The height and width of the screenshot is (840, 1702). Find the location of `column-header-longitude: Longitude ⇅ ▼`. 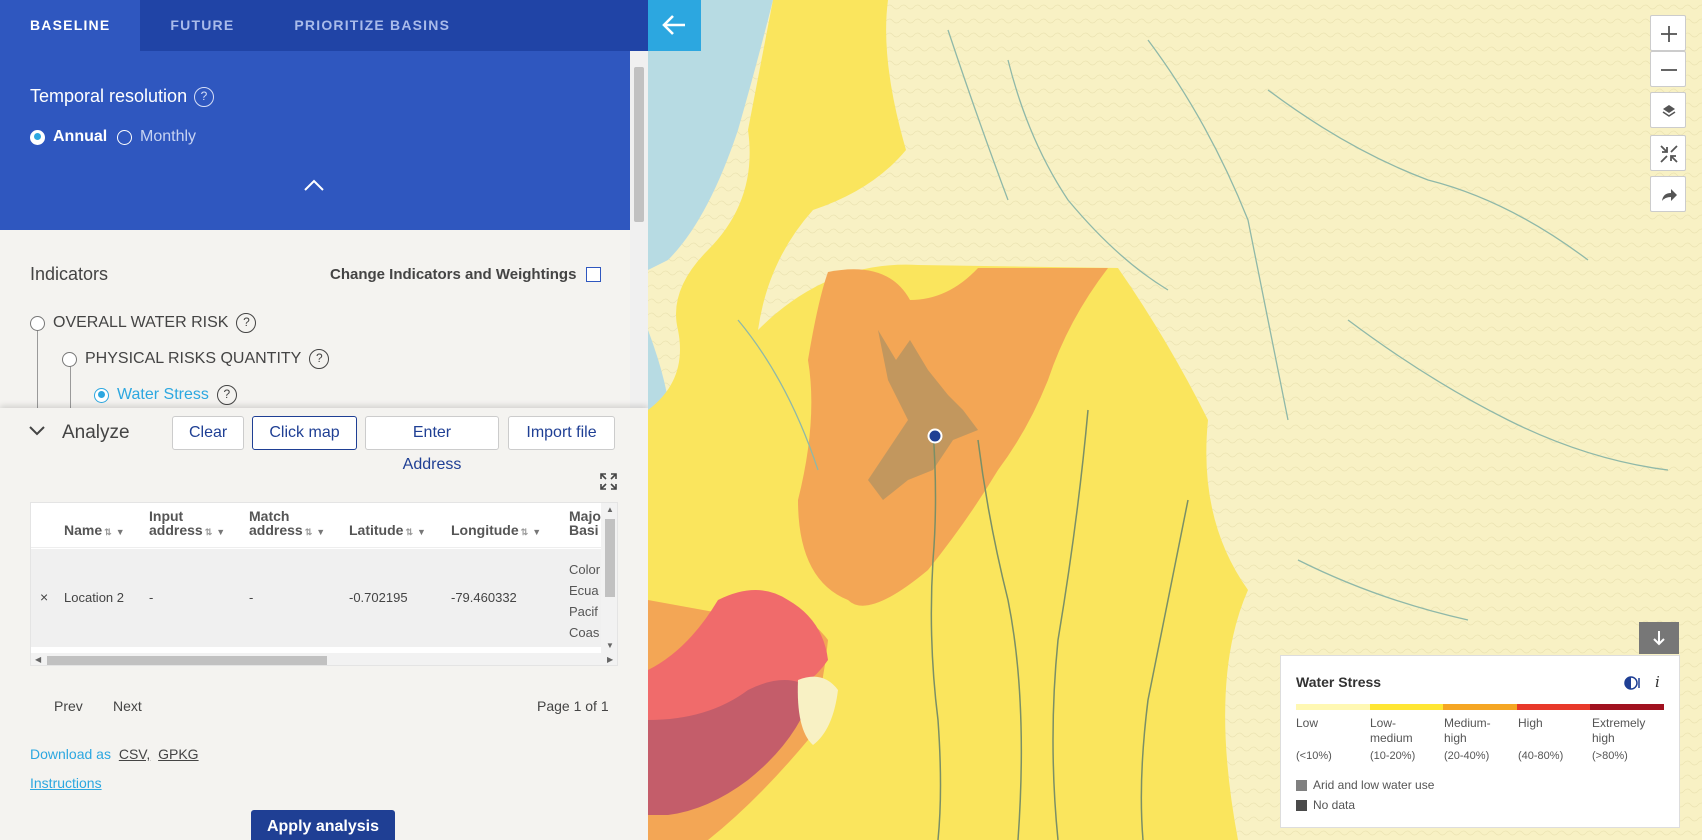

column-header-longitude: Longitude ⇅ ▼ is located at coordinates (496, 531).